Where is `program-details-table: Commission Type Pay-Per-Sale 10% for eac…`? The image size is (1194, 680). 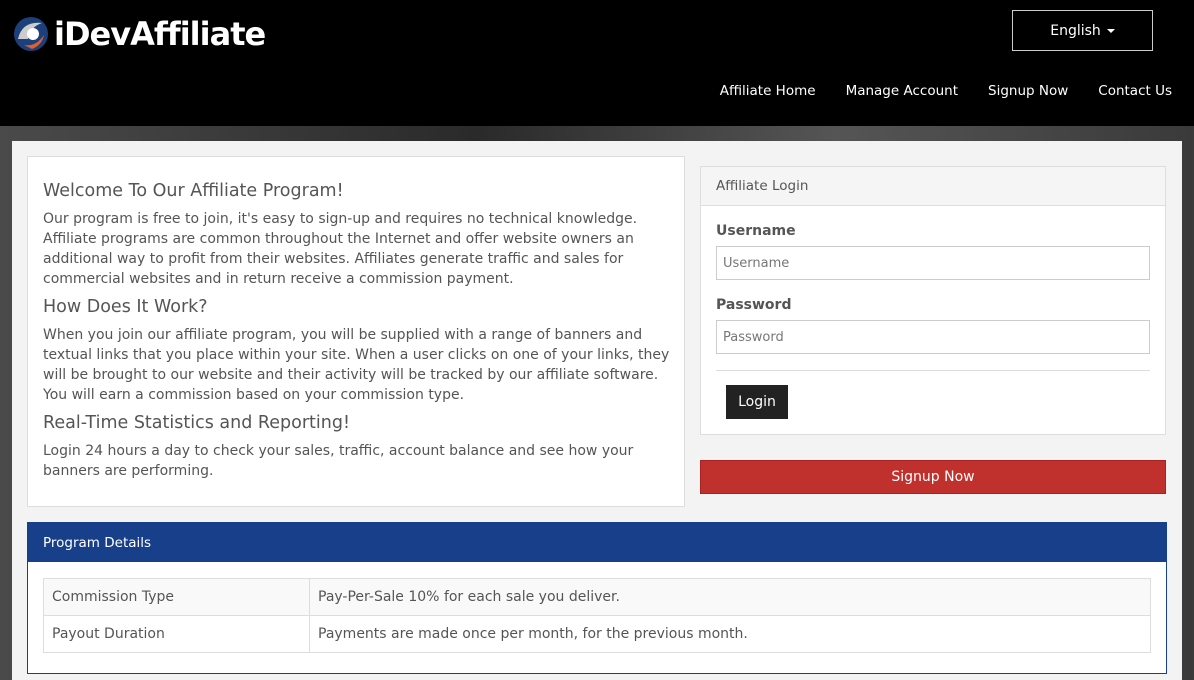
program-details-table: Commission Type Pay-Per-Sale 10% for eac… is located at coordinates (597, 615).